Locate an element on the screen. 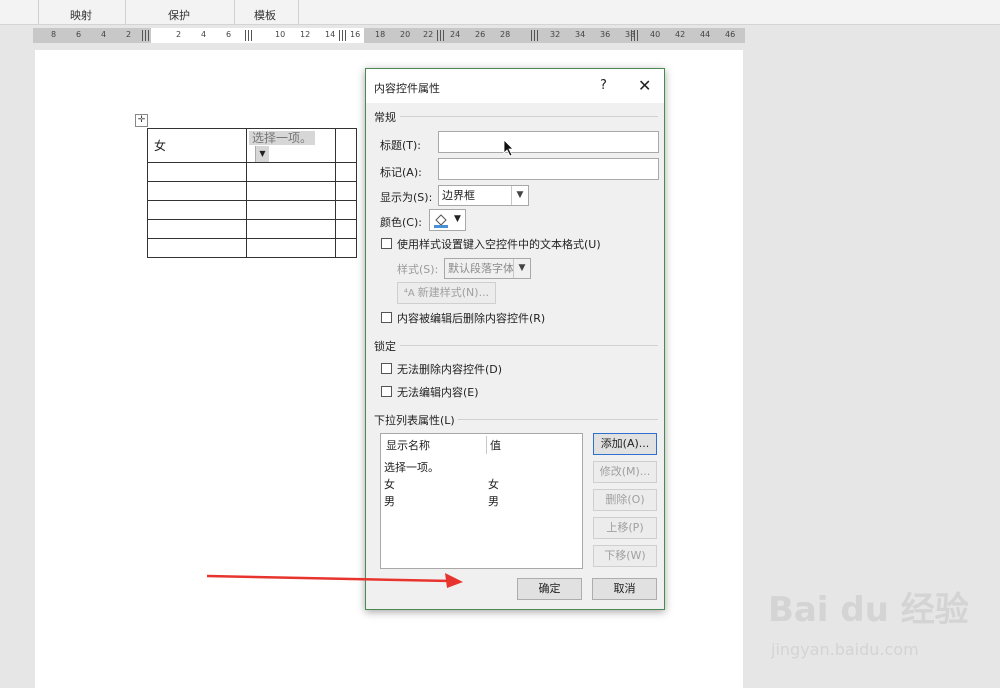  style-label: 样式(S): is located at coordinates (418, 269).